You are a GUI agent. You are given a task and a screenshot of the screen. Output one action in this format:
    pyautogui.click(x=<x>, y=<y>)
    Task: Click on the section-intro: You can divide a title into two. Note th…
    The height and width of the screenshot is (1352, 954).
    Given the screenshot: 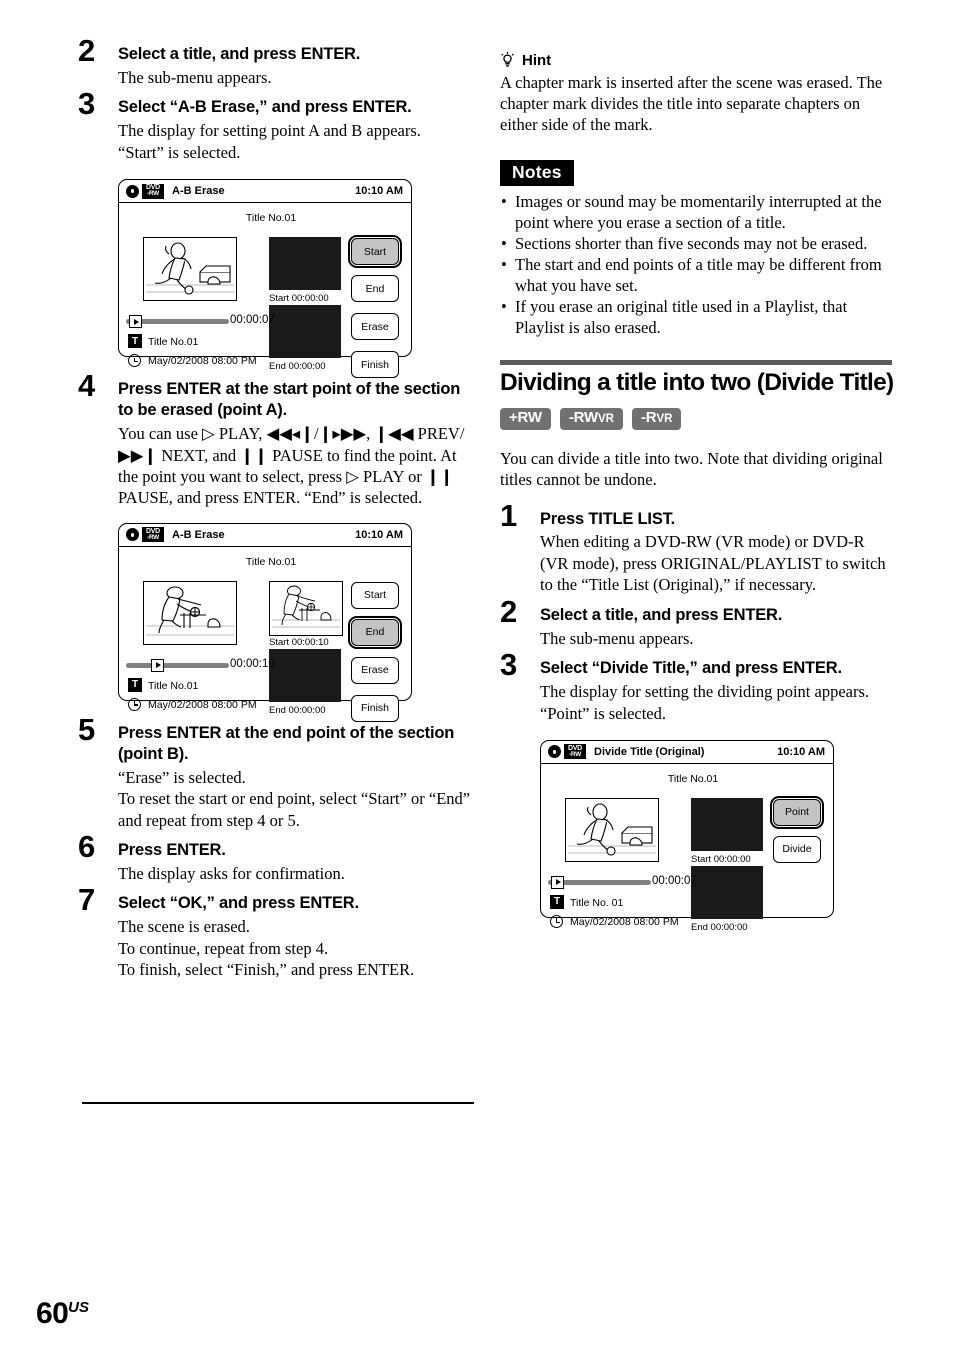 What is the action you would take?
    pyautogui.click(x=691, y=469)
    